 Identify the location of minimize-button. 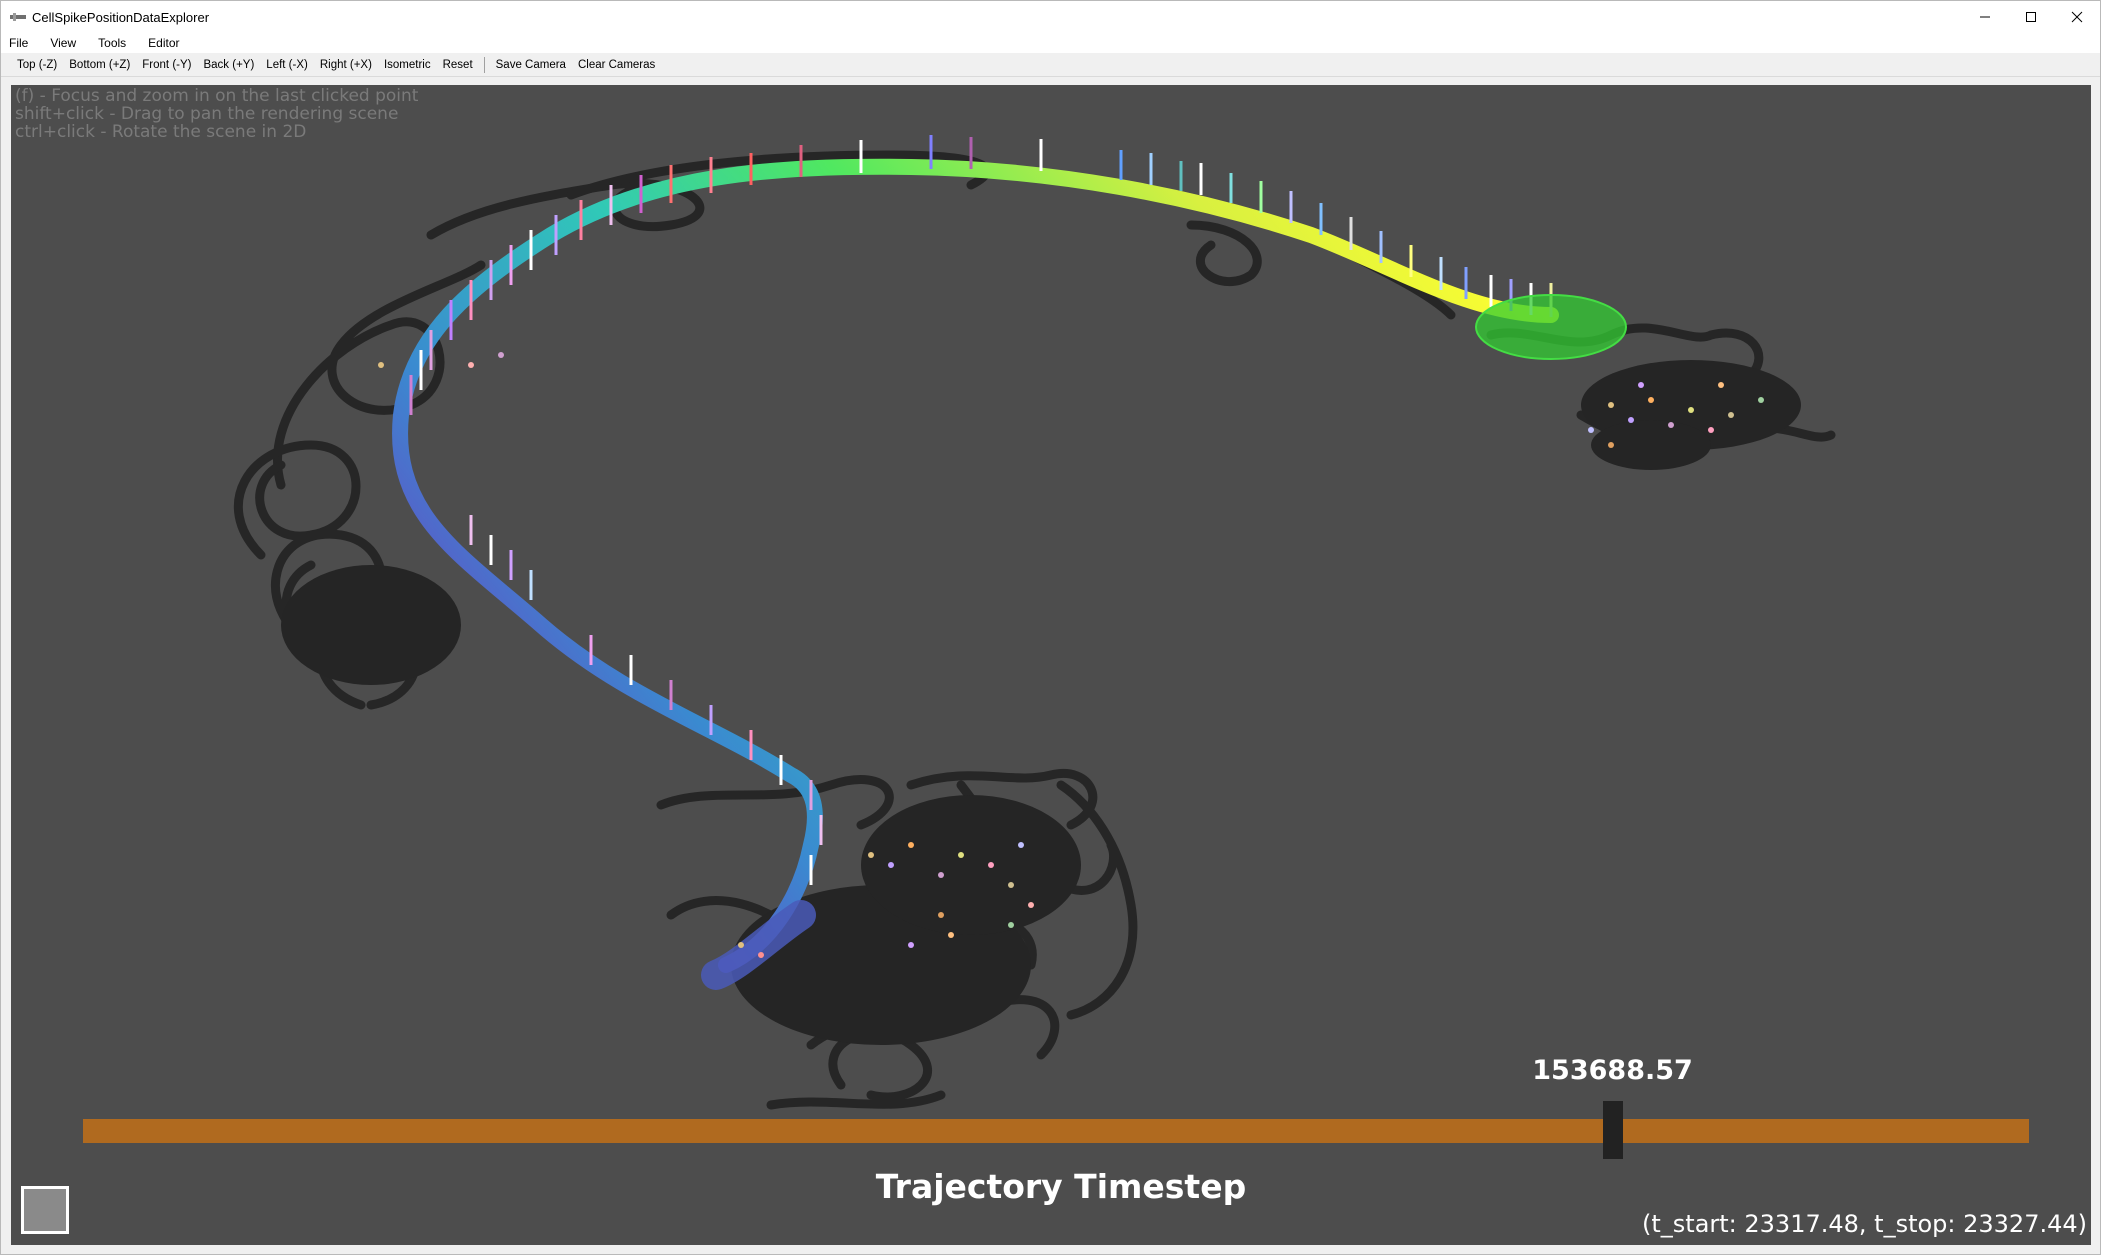
(1985, 17).